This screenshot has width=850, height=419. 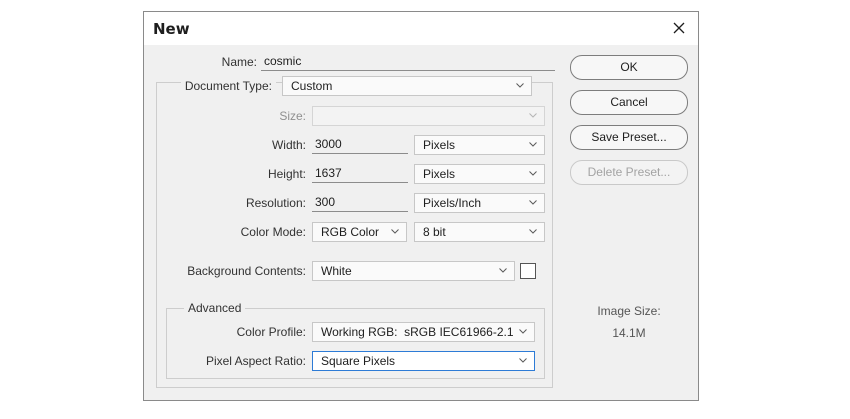 I want to click on close-icon, so click(x=679, y=28).